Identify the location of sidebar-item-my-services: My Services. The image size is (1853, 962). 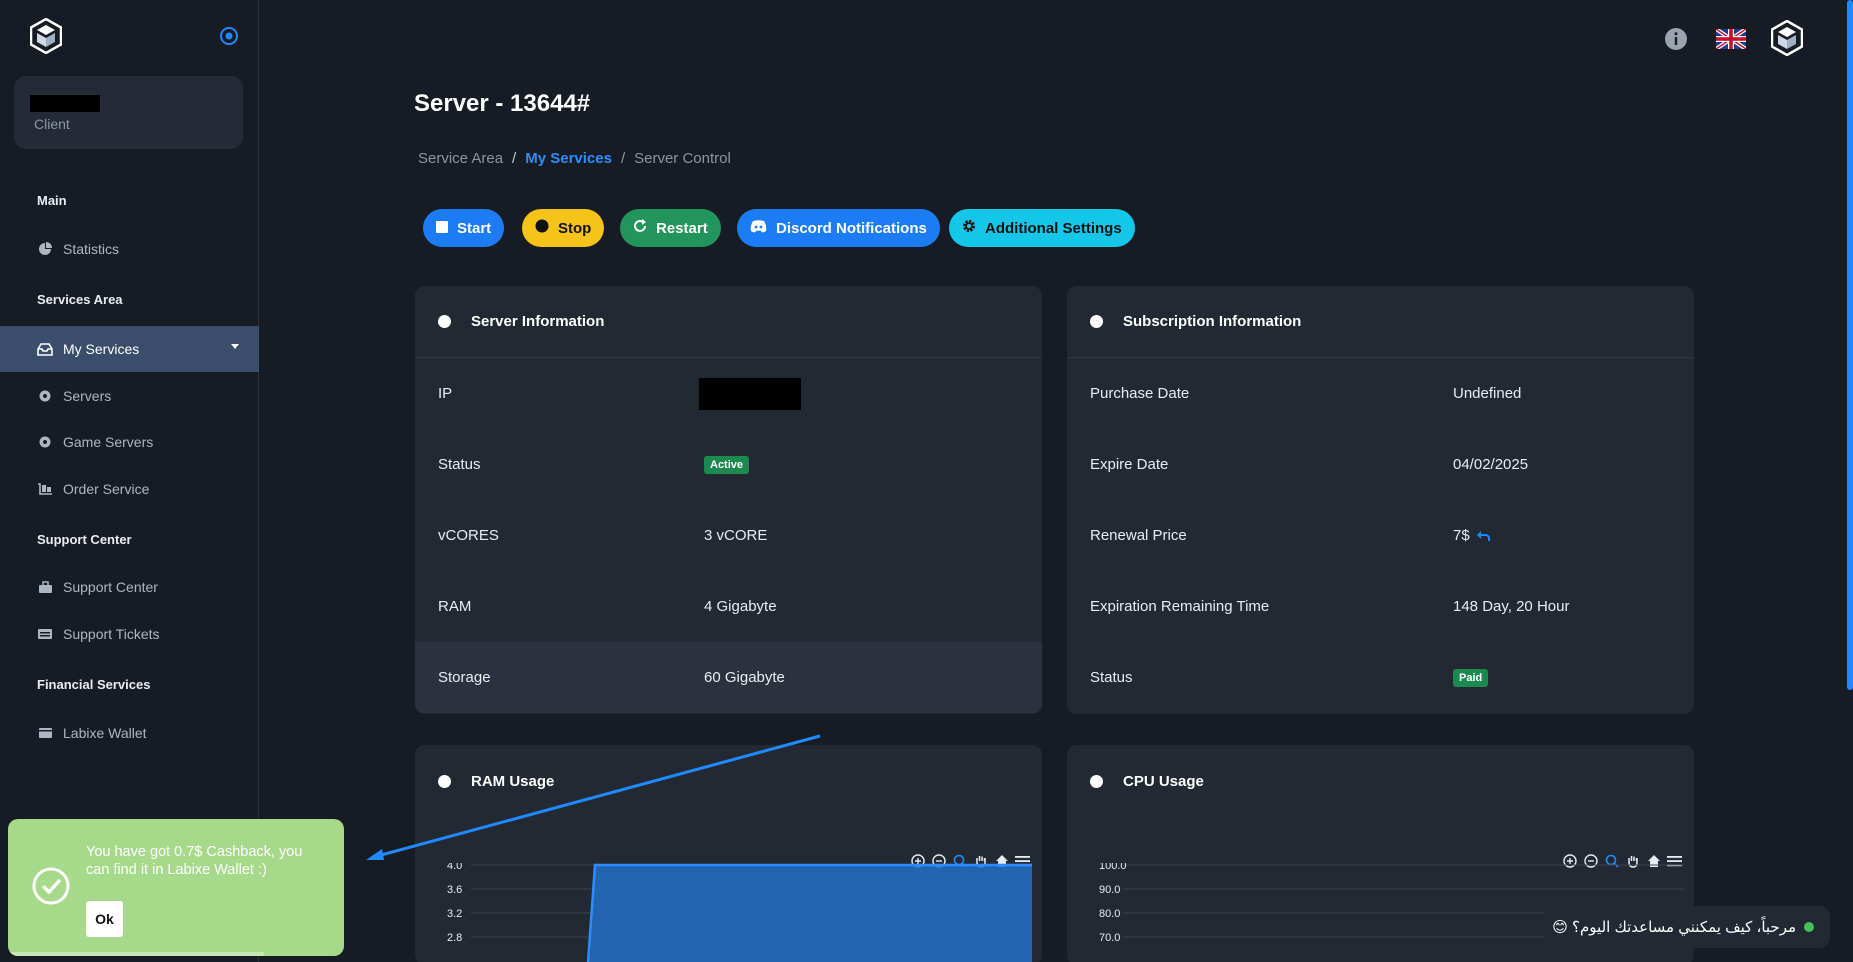
(129, 349).